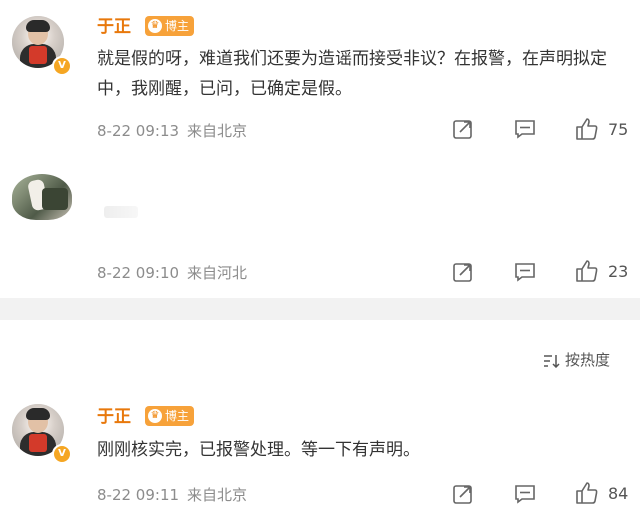 Image resolution: width=640 pixels, height=523 pixels. I want to click on like-count: 75, so click(618, 129).